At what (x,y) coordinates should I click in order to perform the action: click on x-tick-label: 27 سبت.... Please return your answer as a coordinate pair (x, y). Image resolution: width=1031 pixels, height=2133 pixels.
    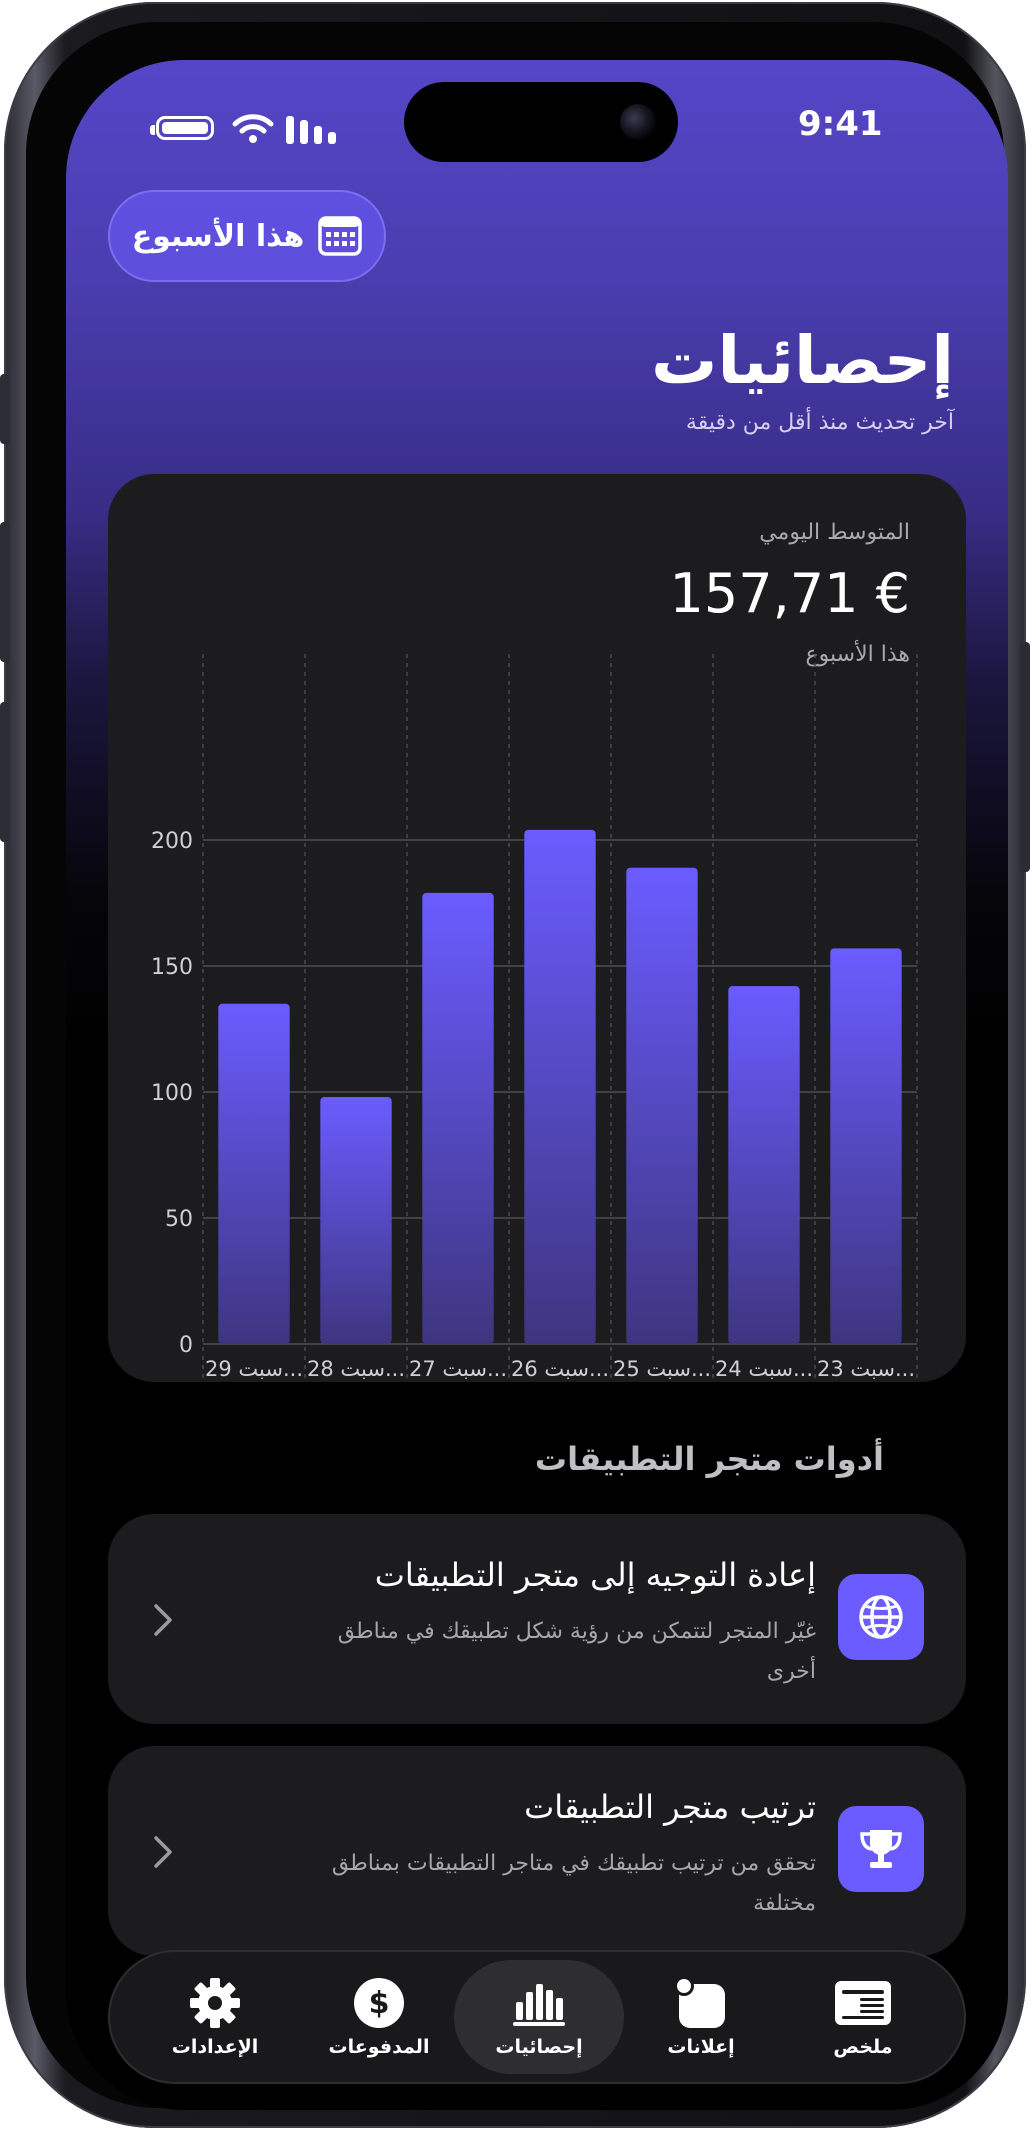
    Looking at the image, I should click on (458, 1369).